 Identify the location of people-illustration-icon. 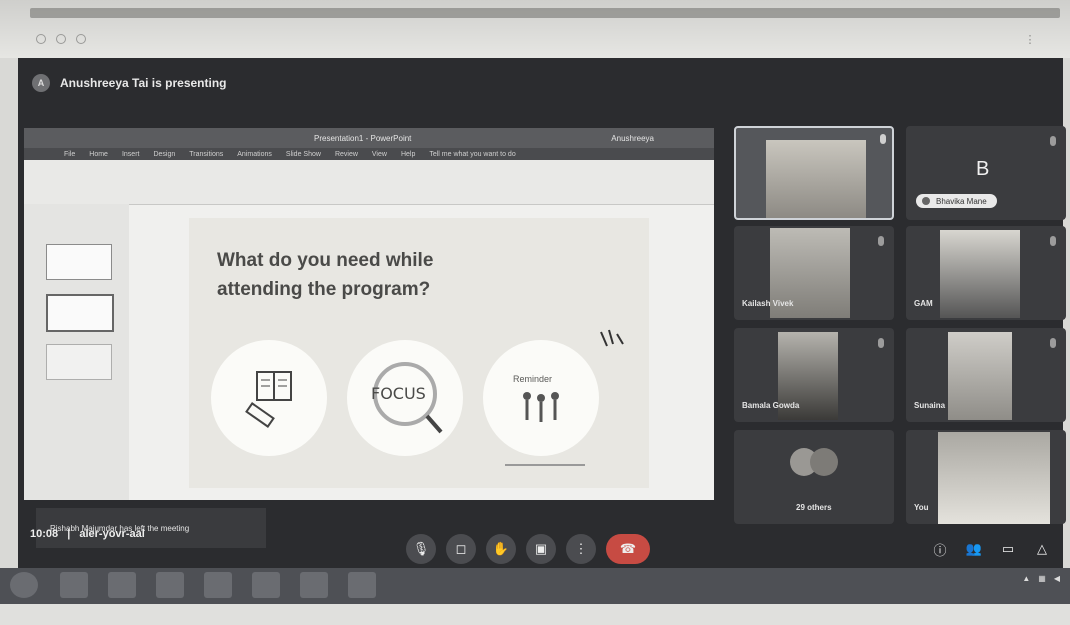
(541, 407).